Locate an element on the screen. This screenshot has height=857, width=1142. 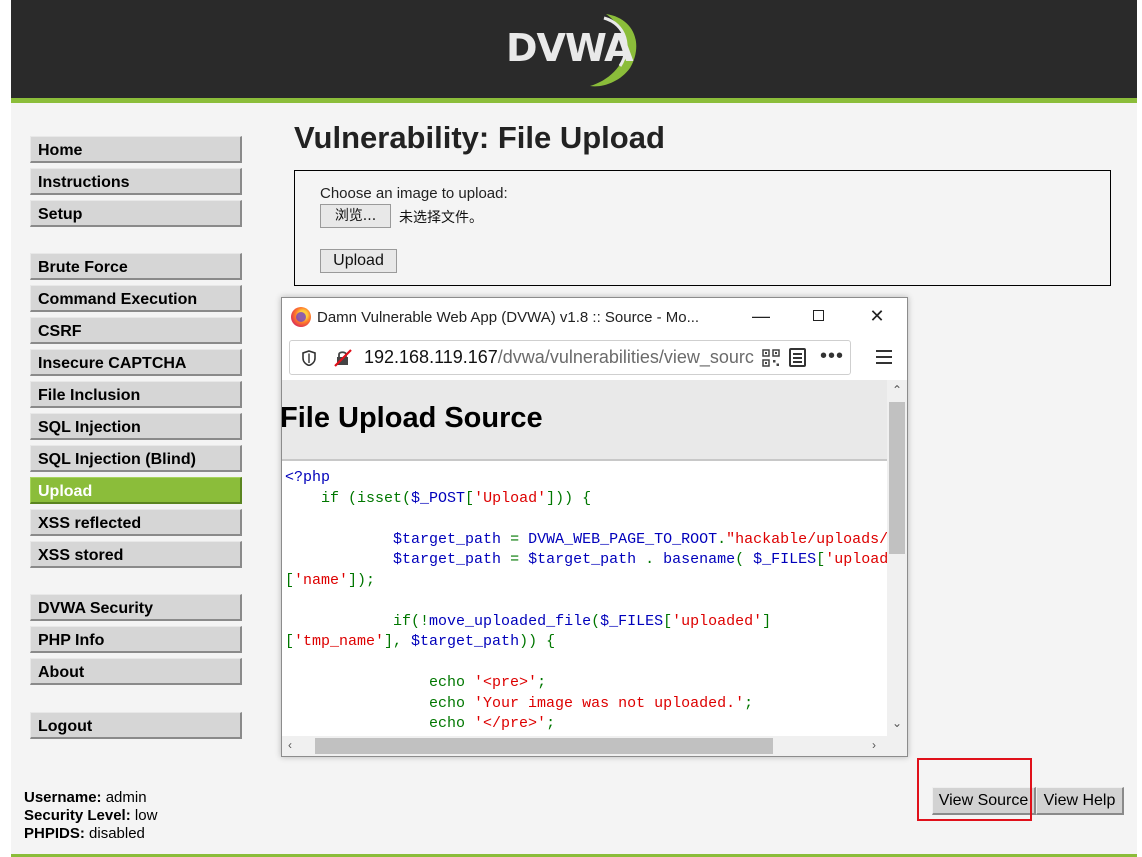
horizontal-scrollbar: ‹ › is located at coordinates (584, 746).